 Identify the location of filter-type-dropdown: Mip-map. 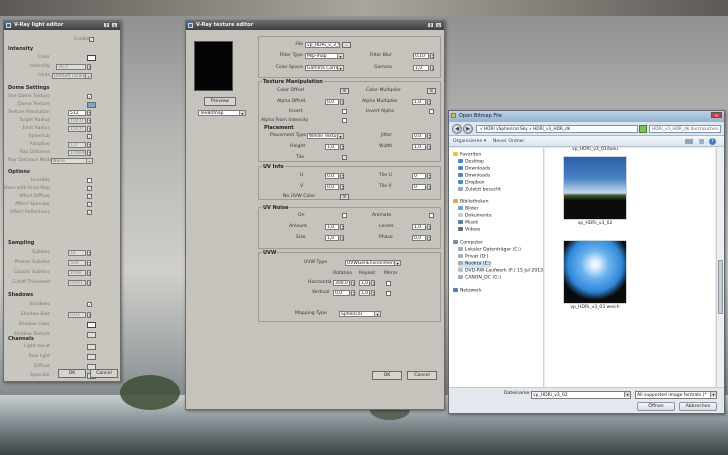
(324, 56).